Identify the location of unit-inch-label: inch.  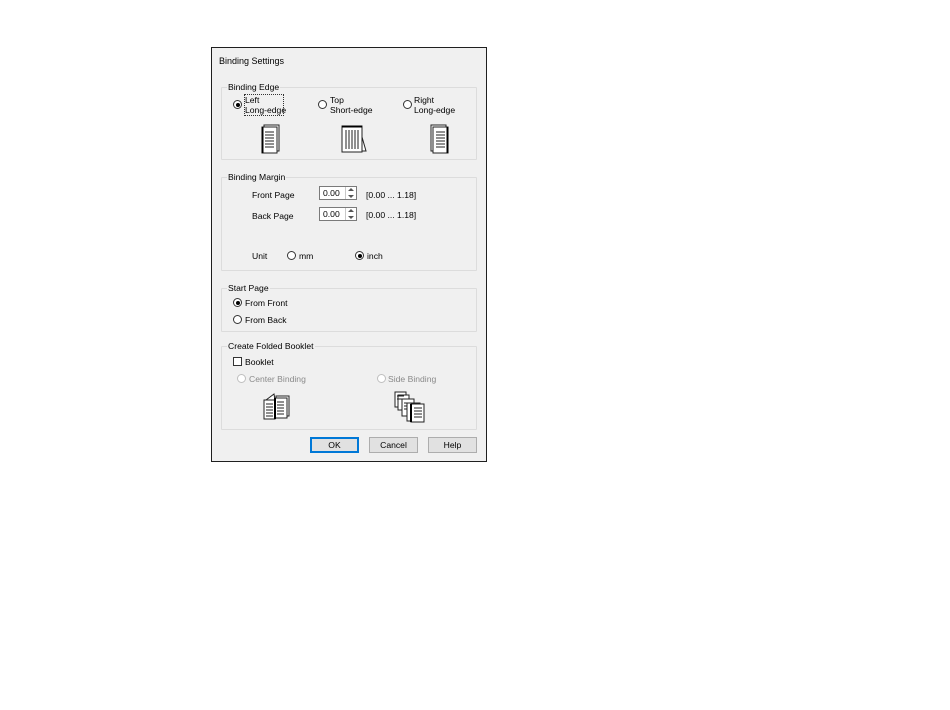
(375, 256).